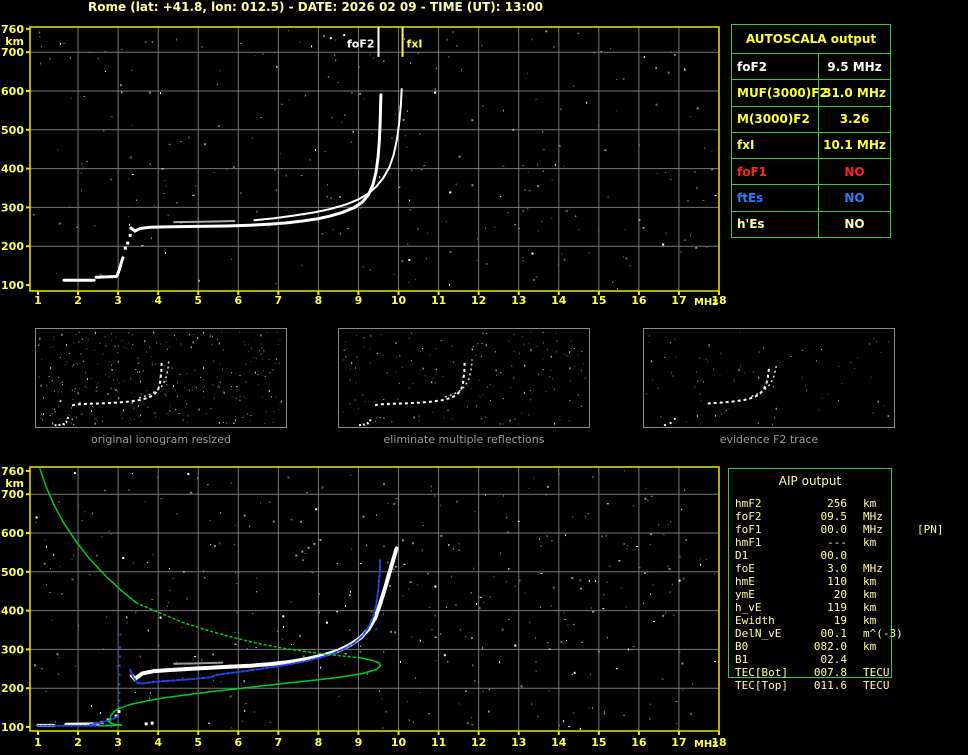 This screenshot has width=968, height=755. What do you see at coordinates (873, 529) in the screenshot?
I see `aip-cell-u: MHz` at bounding box center [873, 529].